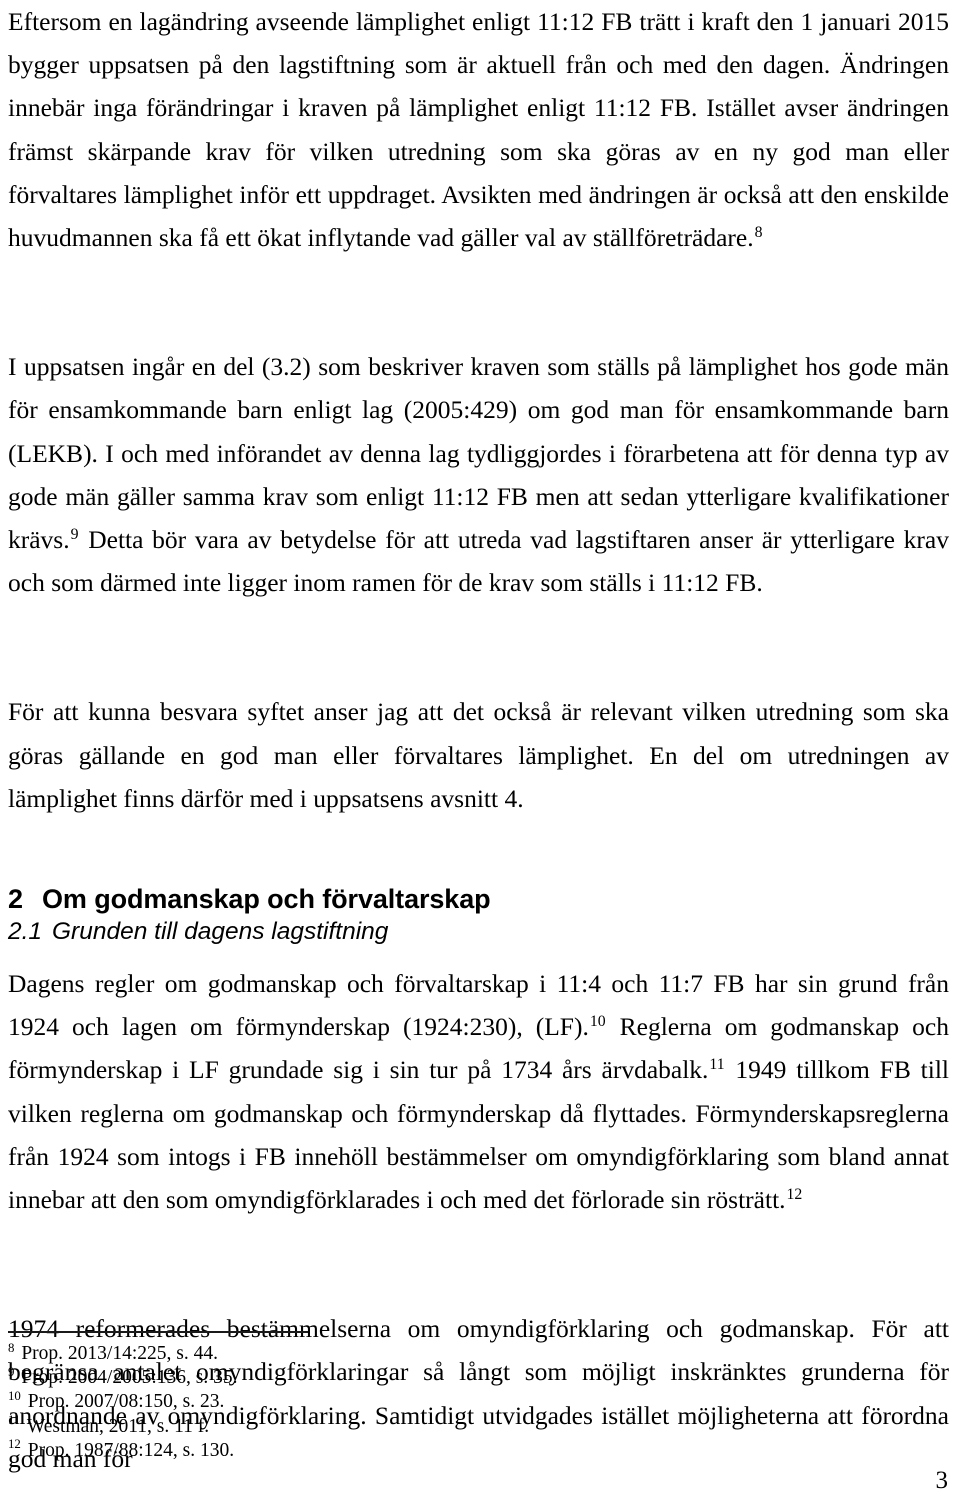 The image size is (960, 1509). What do you see at coordinates (478, 932) in the screenshot?
I see `heading-section-2-1: 2.1 Grunden till dagens lagstiftning` at bounding box center [478, 932].